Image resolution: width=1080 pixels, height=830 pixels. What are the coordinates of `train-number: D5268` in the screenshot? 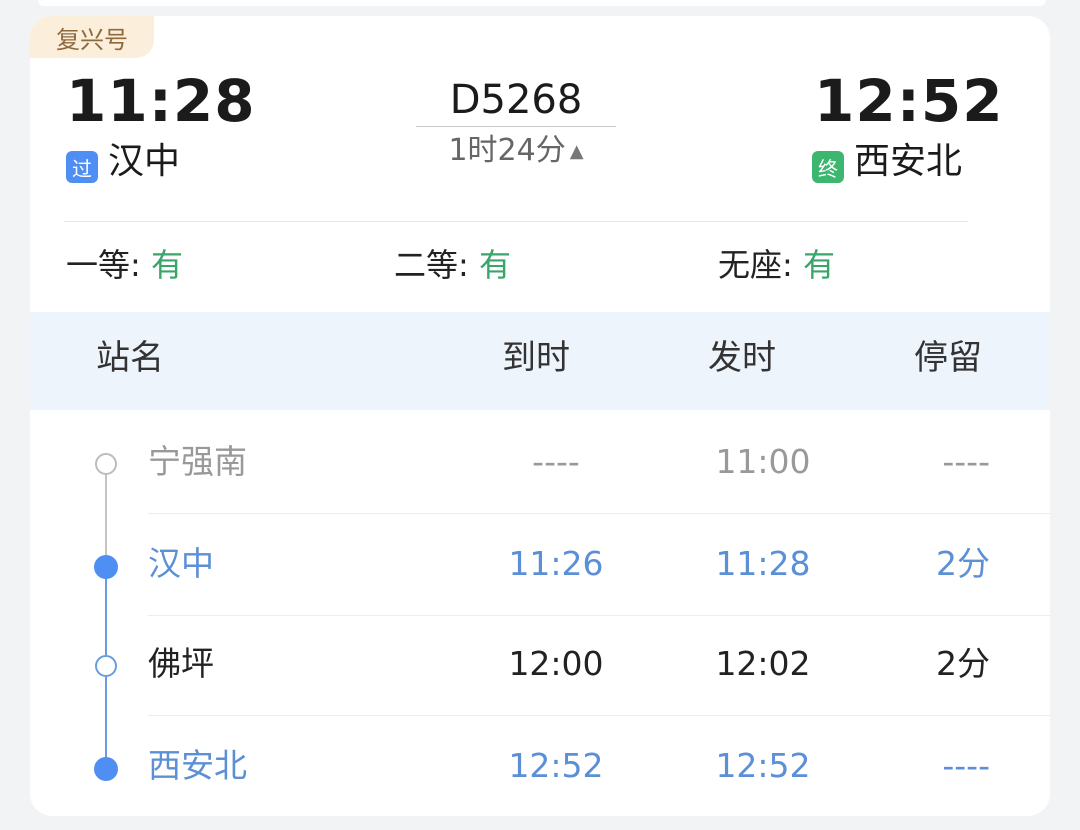 It's located at (516, 100).